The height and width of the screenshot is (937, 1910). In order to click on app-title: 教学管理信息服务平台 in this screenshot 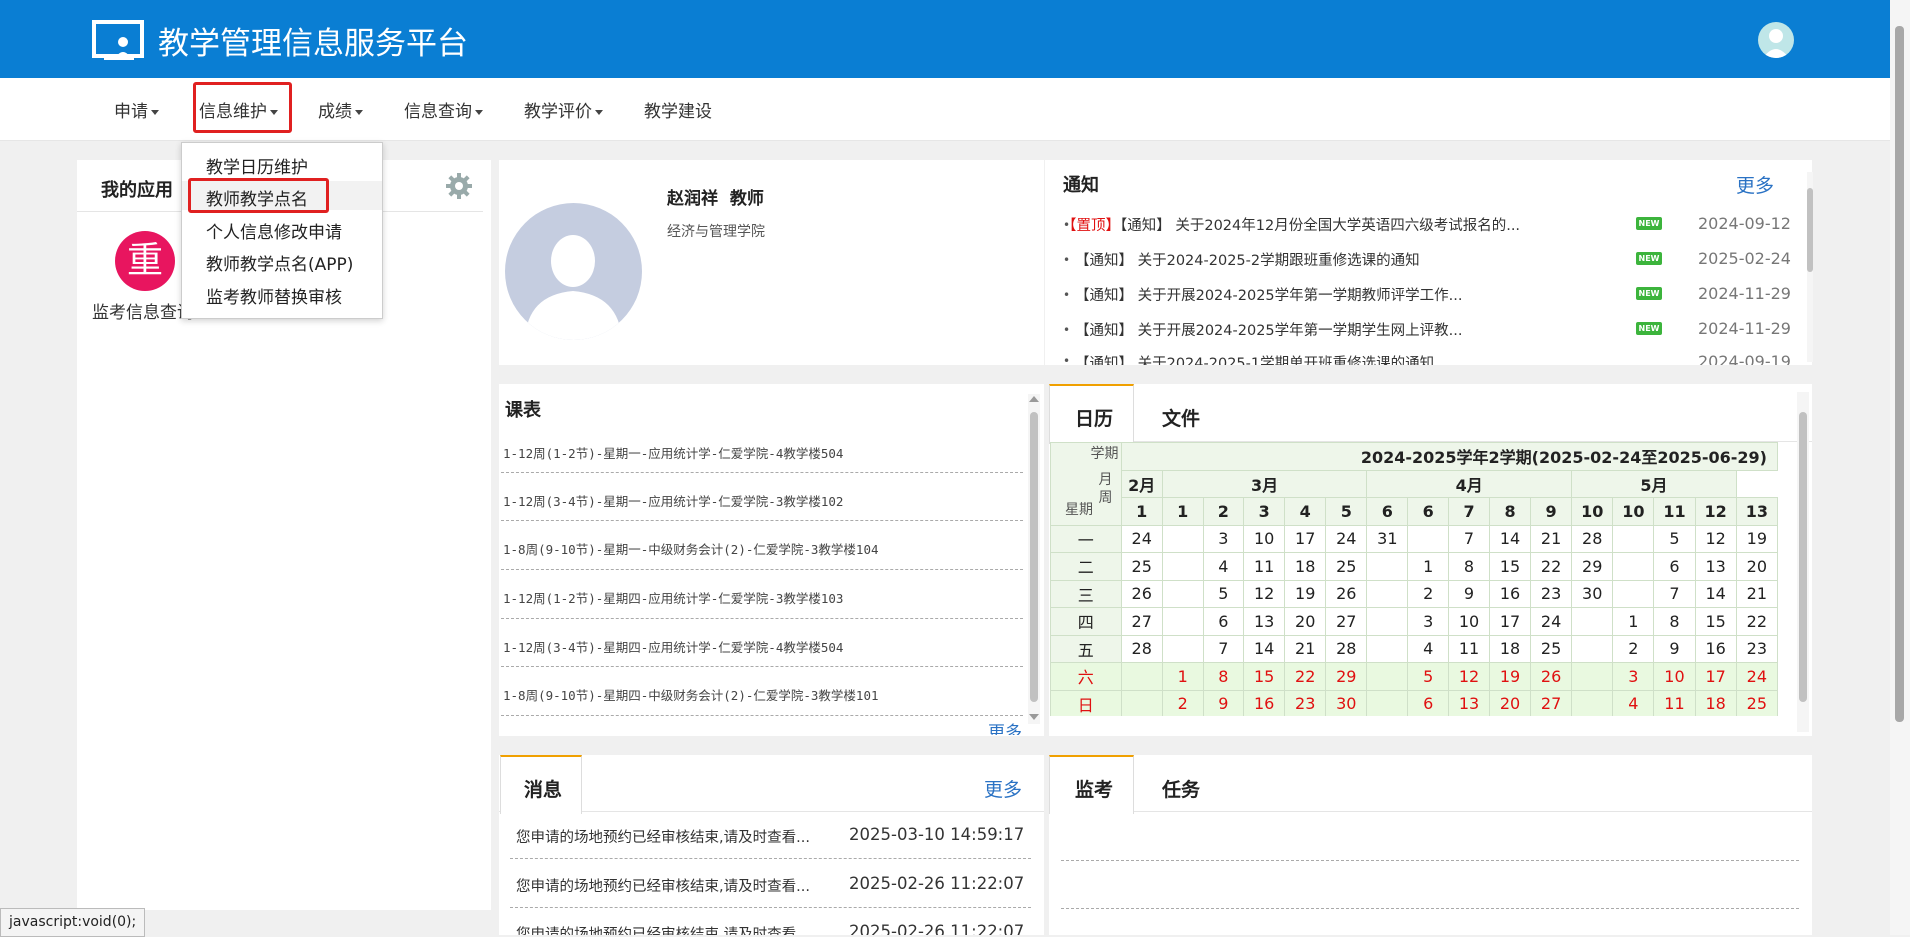, I will do `click(313, 43)`.